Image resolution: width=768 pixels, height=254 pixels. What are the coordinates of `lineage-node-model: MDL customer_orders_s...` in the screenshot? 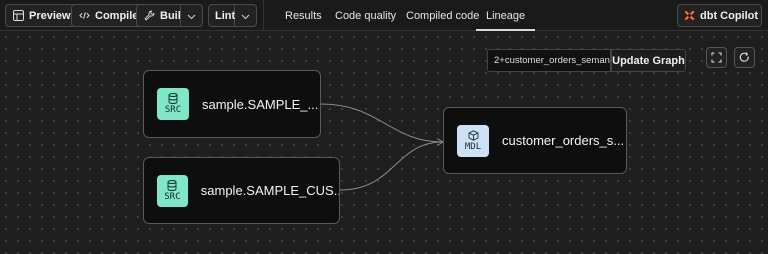 It's located at (535, 140).